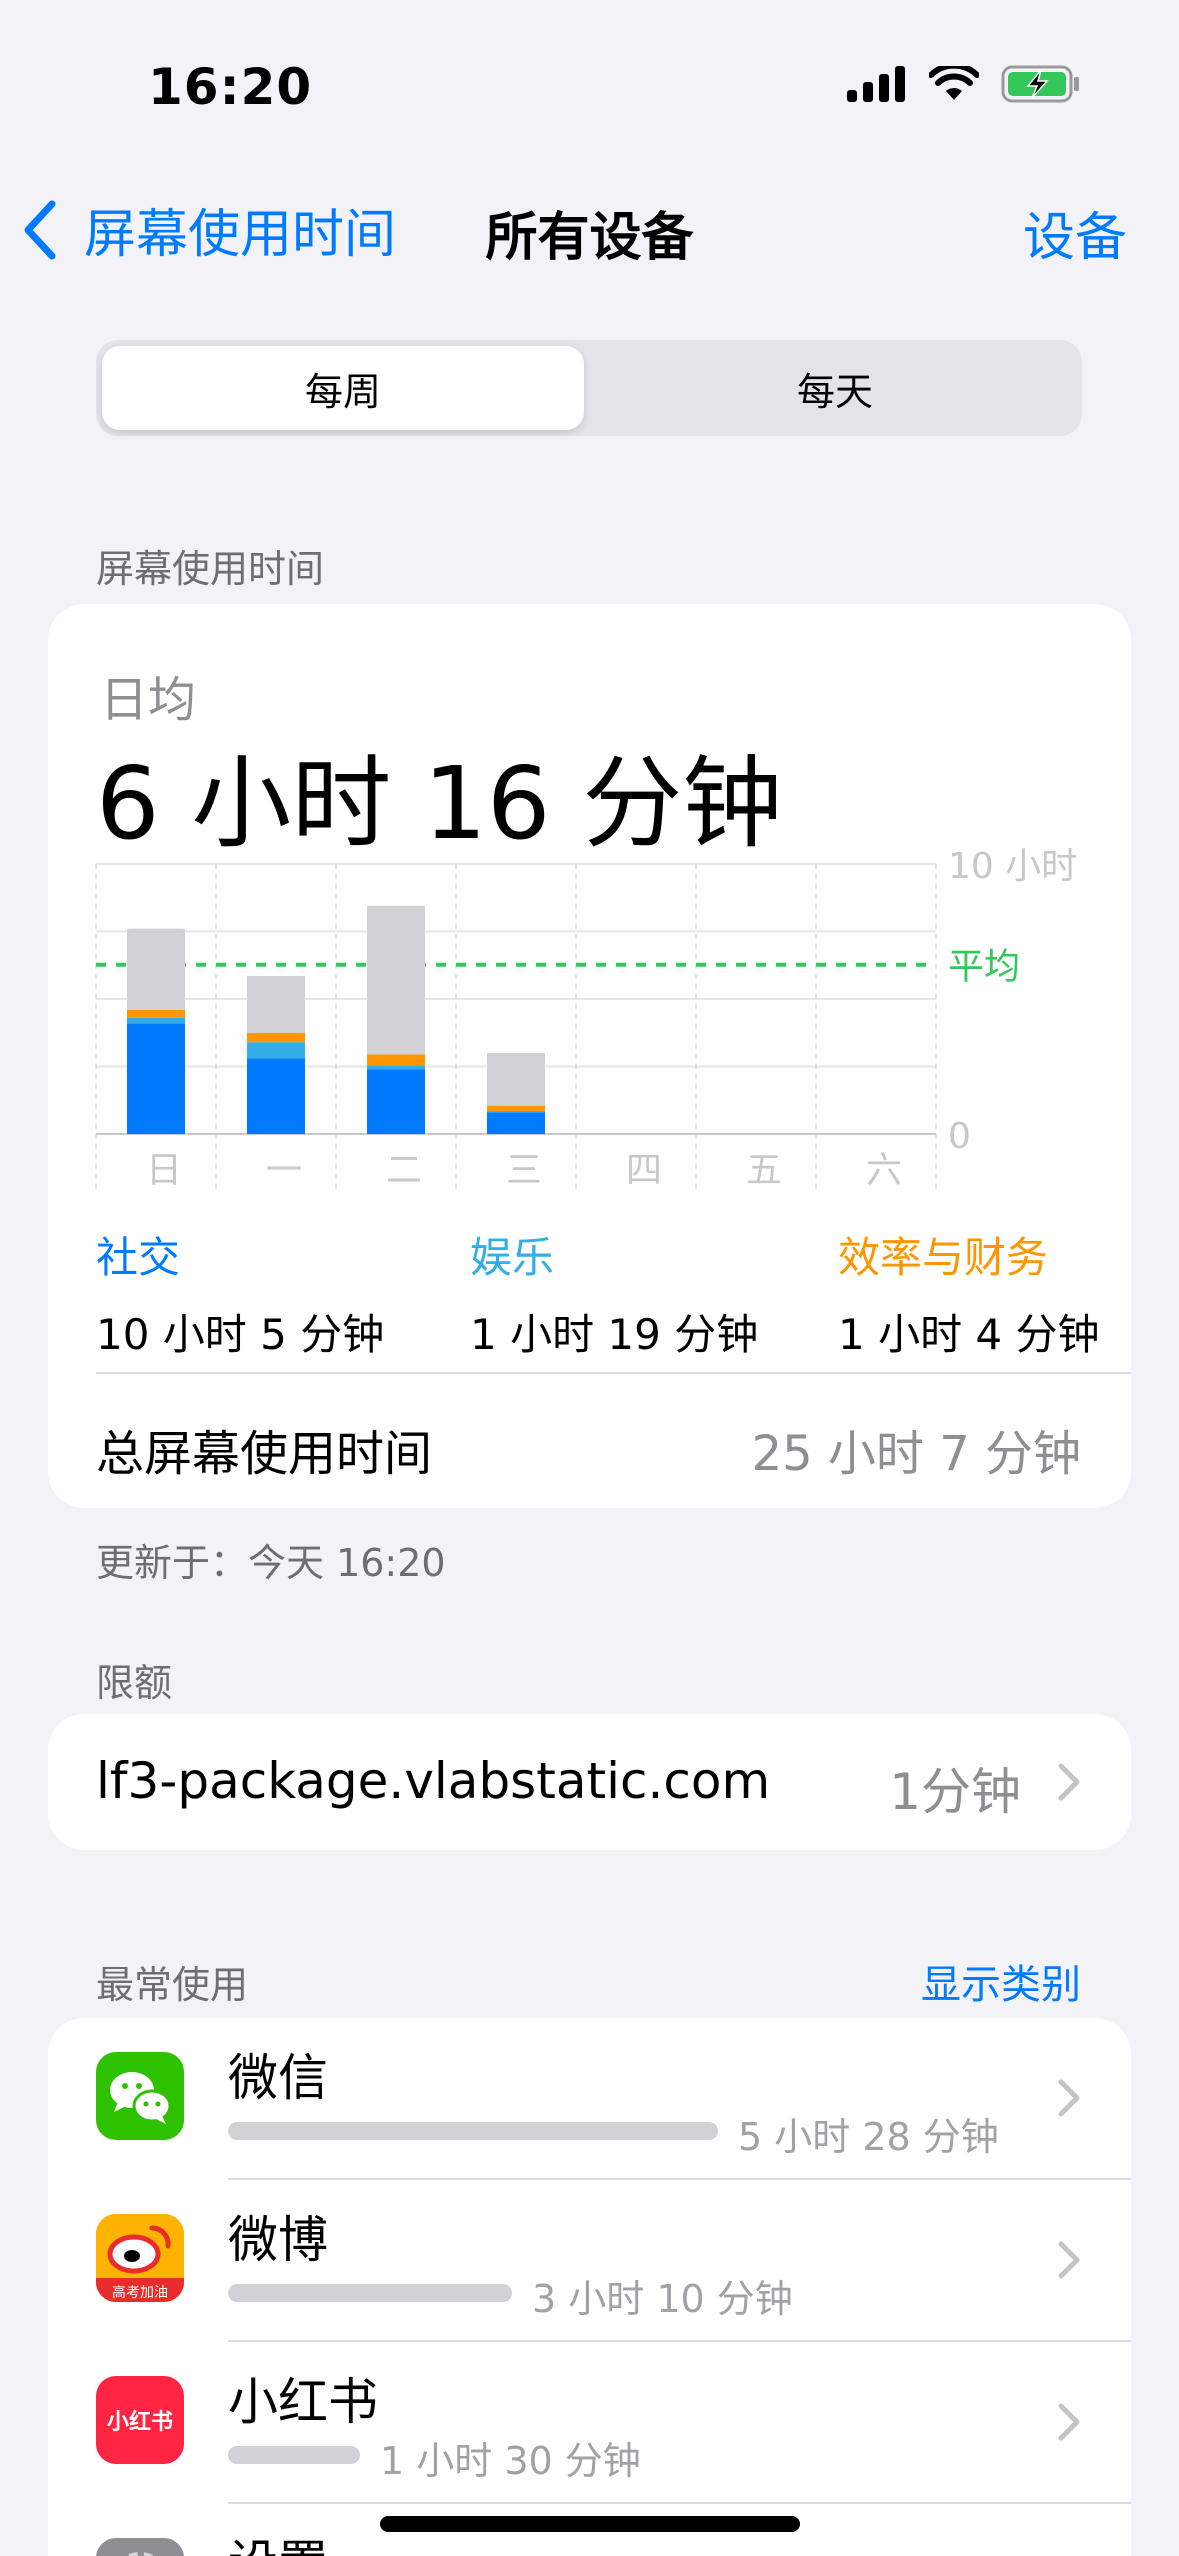 Image resolution: width=1179 pixels, height=2556 pixels. I want to click on screen-time-section-label: 屏幕使用时间, so click(210, 569).